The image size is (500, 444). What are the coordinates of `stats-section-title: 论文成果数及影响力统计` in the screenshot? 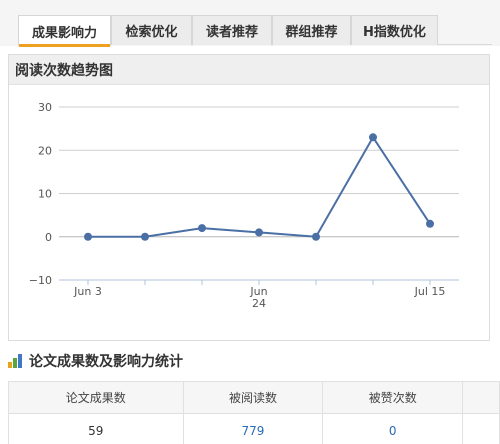 It's located at (95, 361).